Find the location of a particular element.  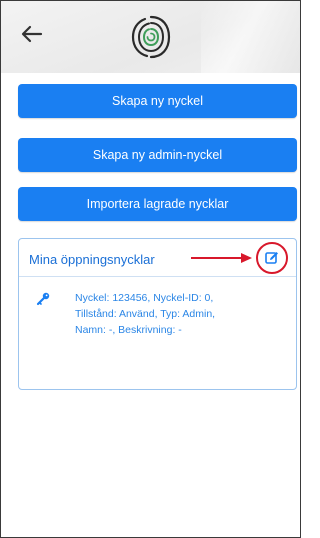

key-details-line: Tillstånd: Använd, Typ: Admin, is located at coordinates (145, 314).